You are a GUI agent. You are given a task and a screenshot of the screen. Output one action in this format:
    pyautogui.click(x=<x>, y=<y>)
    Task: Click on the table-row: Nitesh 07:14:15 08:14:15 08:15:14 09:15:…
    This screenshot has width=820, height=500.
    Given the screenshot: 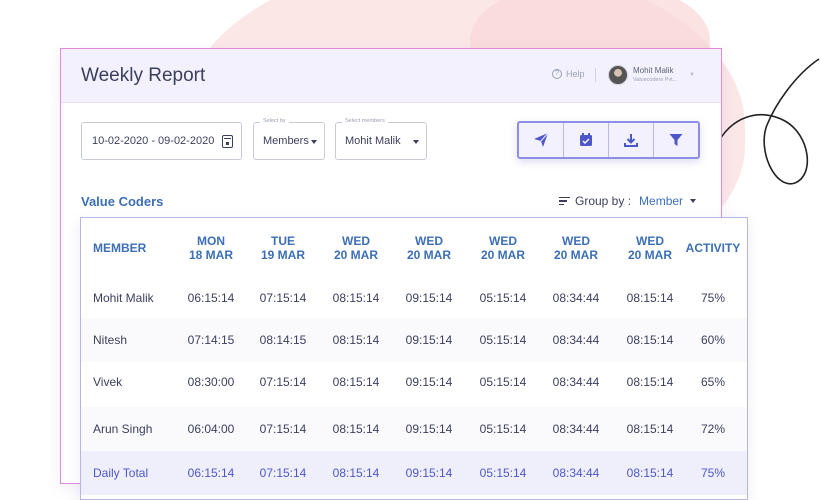 What is the action you would take?
    pyautogui.click(x=414, y=340)
    